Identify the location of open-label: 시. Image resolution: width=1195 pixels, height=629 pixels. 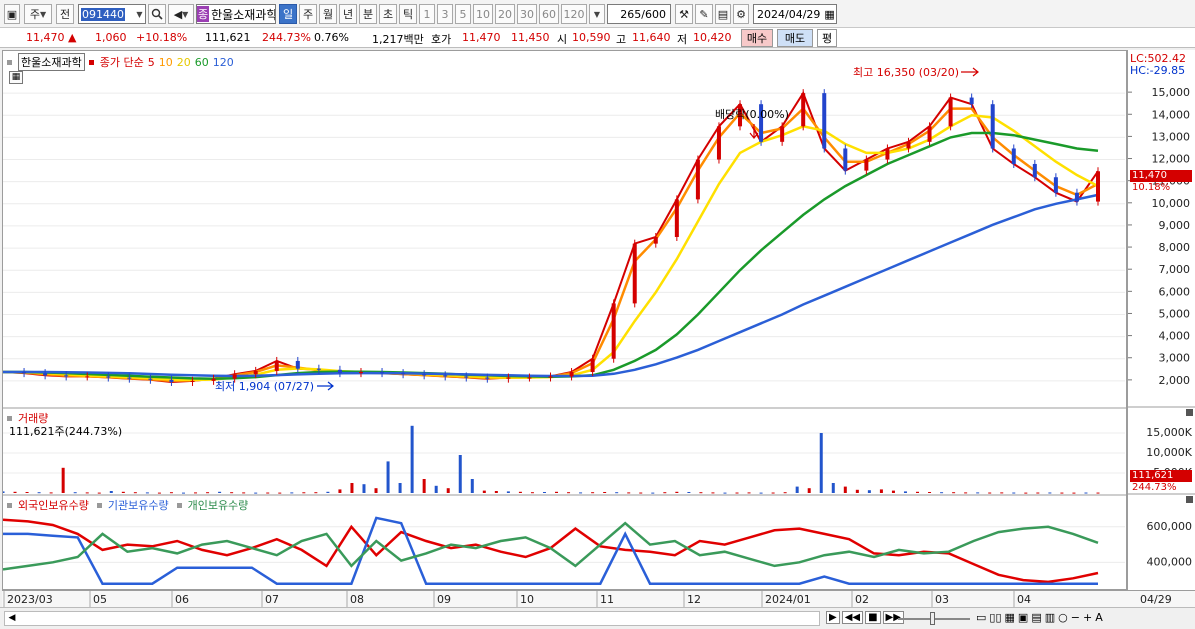
(562, 39).